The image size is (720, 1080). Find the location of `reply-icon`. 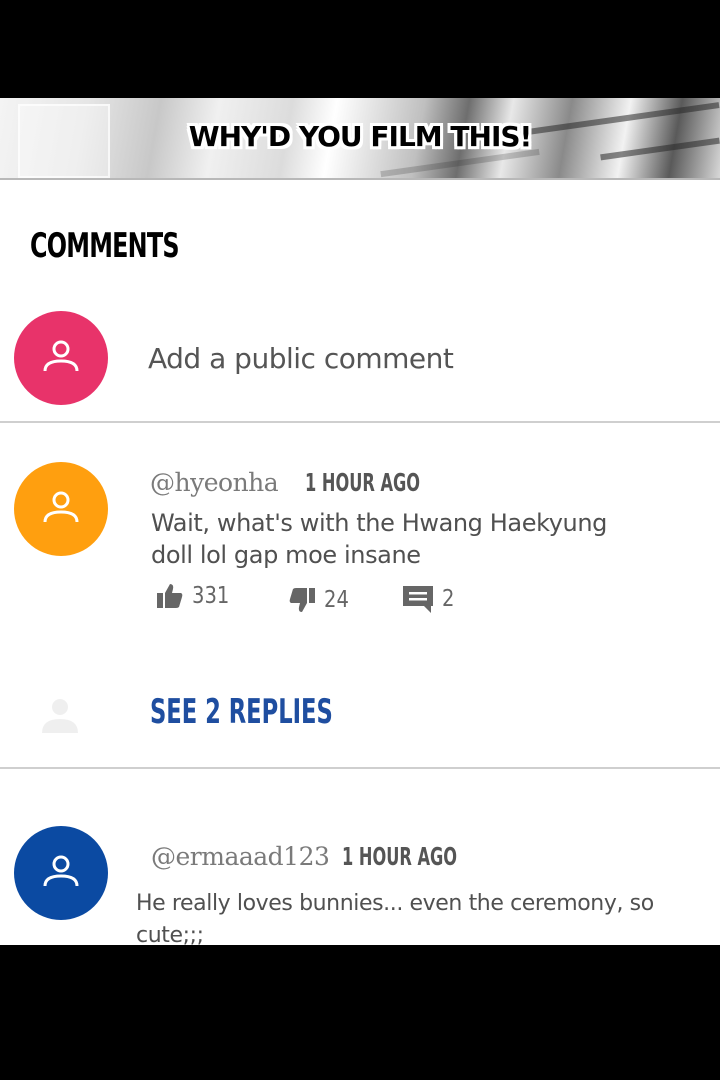

reply-icon is located at coordinates (418, 599).